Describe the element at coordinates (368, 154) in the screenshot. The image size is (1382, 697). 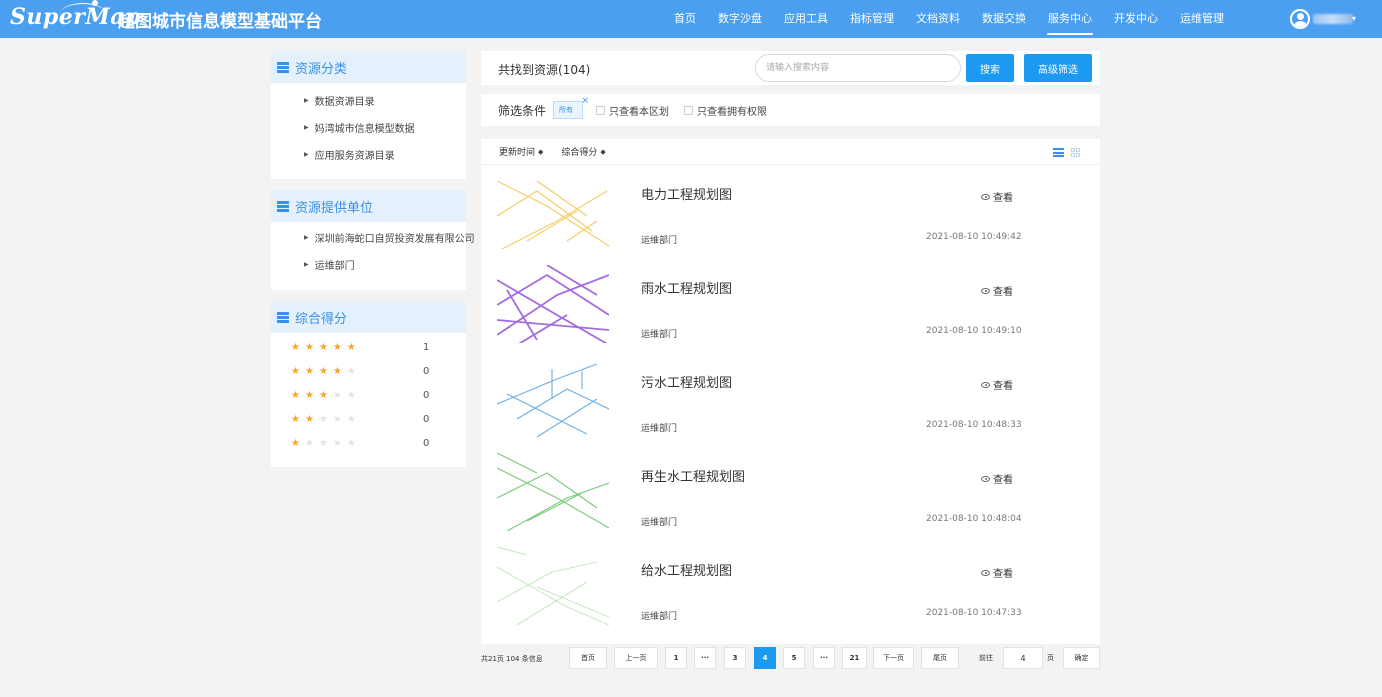
I see `category-item-app-service: ▶ 应用服务资源目录` at that location.